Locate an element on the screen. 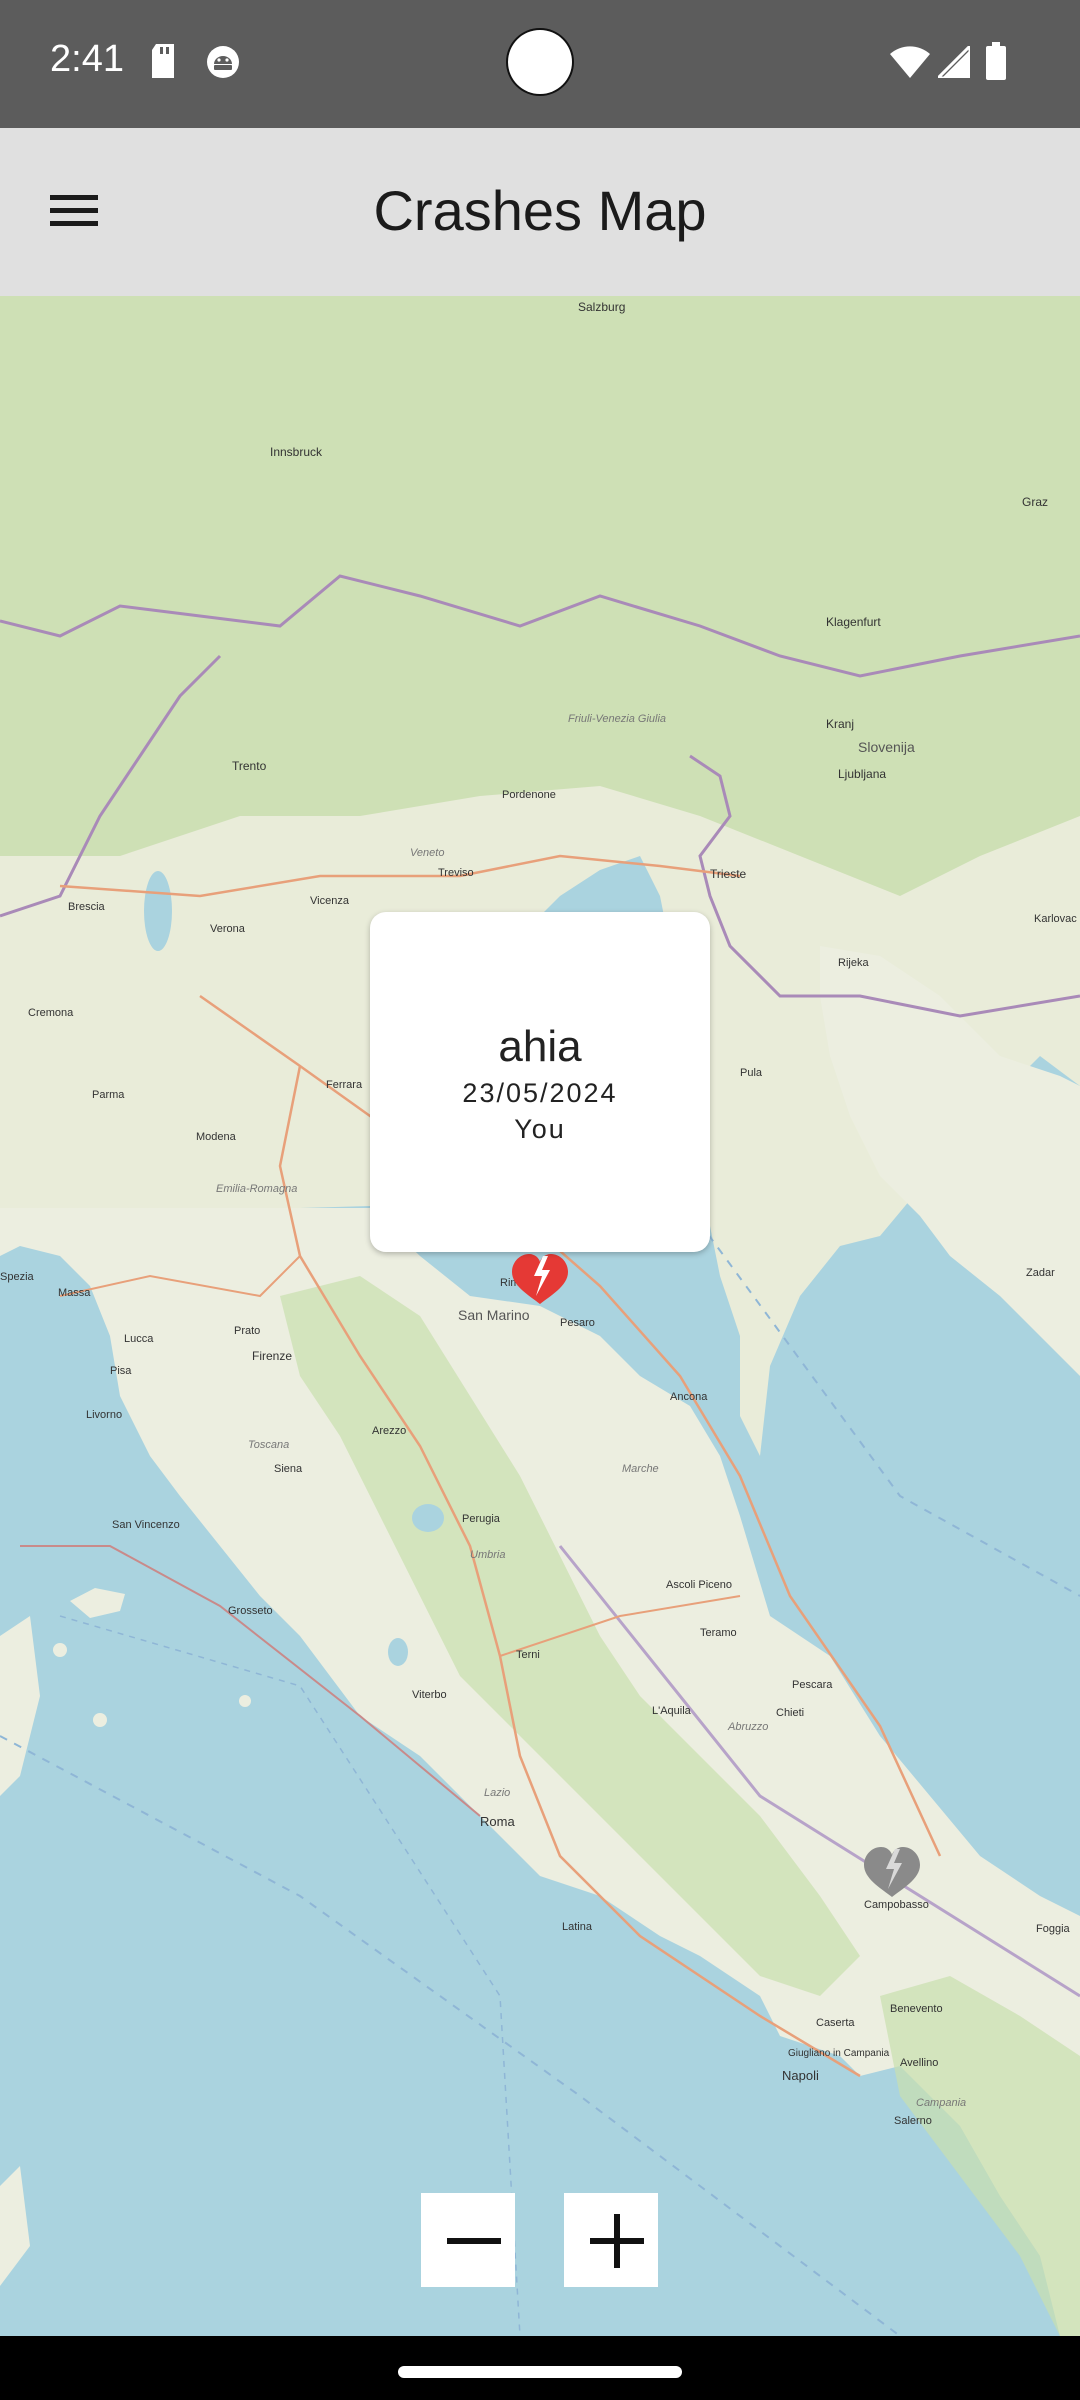 The width and height of the screenshot is (1080, 2400). status-bar: 2:41 is located at coordinates (540, 64).